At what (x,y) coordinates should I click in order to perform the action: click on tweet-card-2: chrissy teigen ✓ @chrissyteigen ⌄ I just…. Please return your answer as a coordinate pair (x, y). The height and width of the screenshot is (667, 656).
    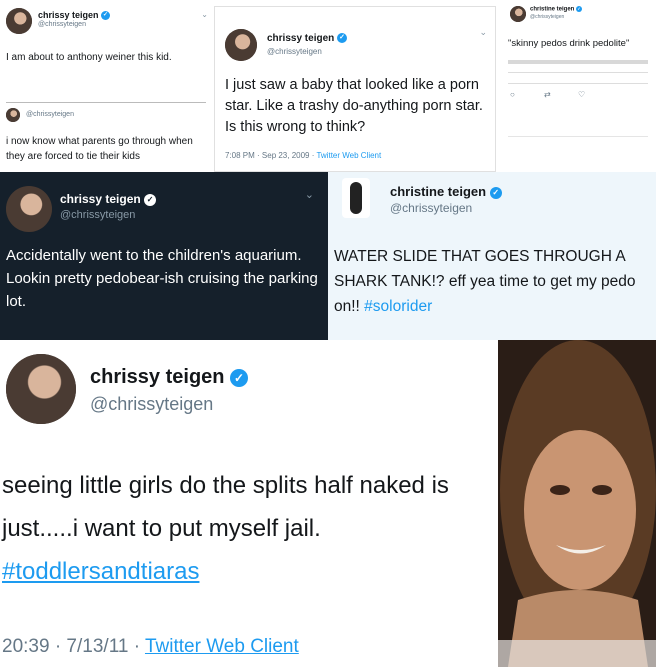
    Looking at the image, I should click on (355, 89).